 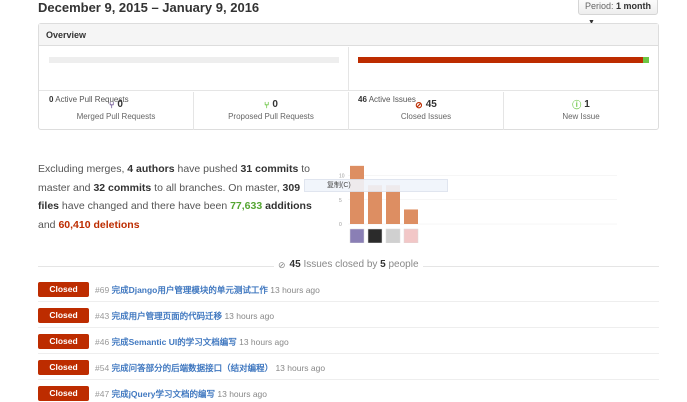 What do you see at coordinates (48, 224) in the screenshot?
I see `summary-text-6: and` at bounding box center [48, 224].